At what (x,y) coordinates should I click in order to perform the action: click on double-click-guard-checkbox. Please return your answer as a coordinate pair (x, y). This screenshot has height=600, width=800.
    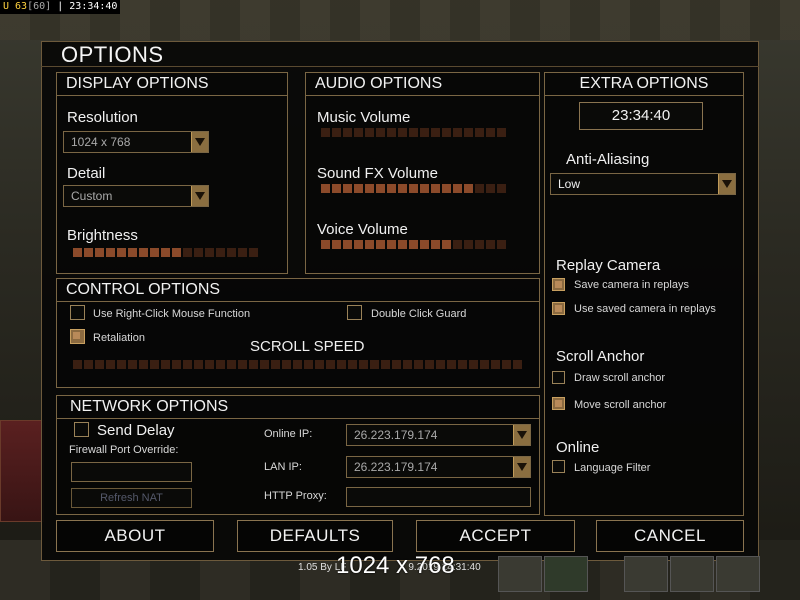
    Looking at the image, I should click on (354, 312).